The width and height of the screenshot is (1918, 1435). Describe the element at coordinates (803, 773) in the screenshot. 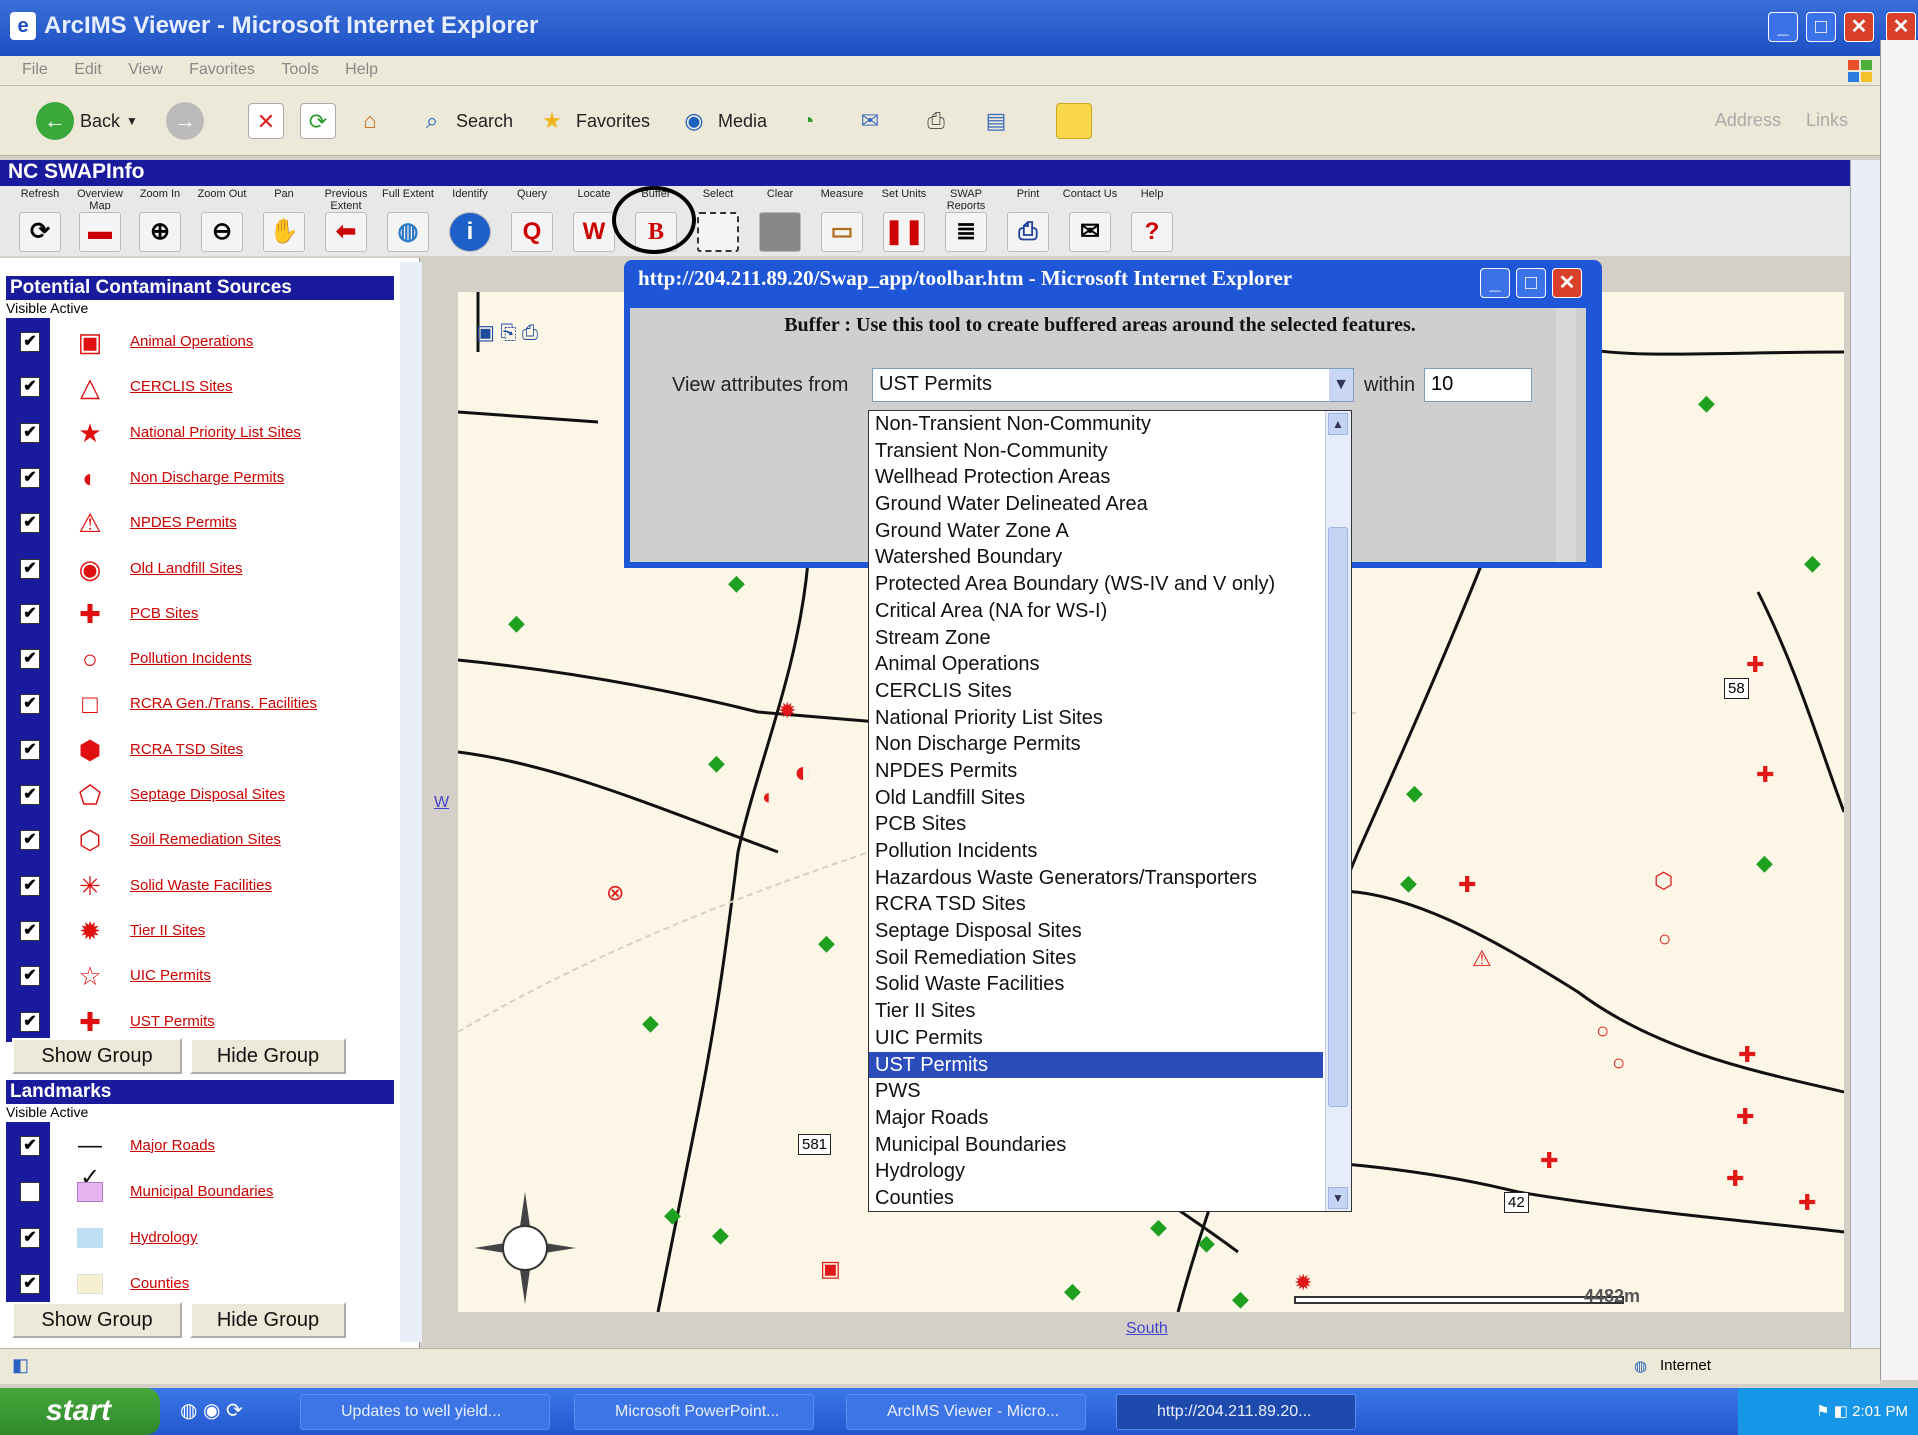

I see `map-marker: ◐` at that location.